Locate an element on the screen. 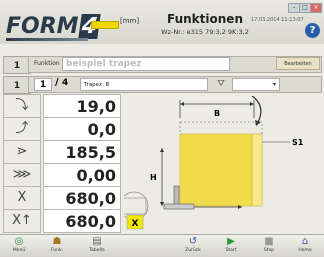 This screenshot has width=324, height=257. tool-info: Wz-Nr.: e315 79:3,2 9K:3,2 is located at coordinates (205, 32).